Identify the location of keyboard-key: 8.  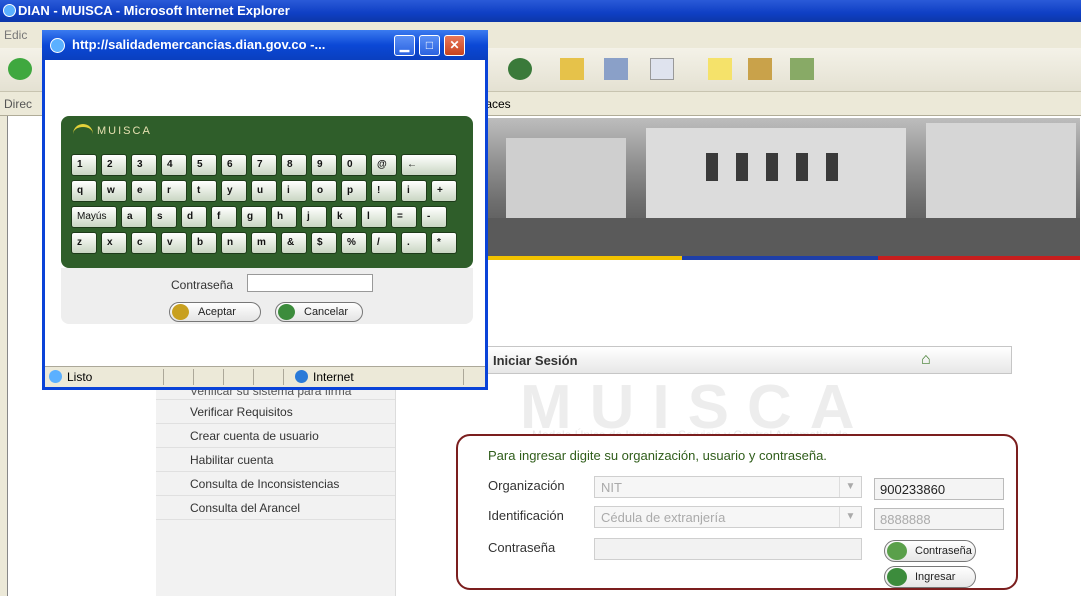
(294, 165).